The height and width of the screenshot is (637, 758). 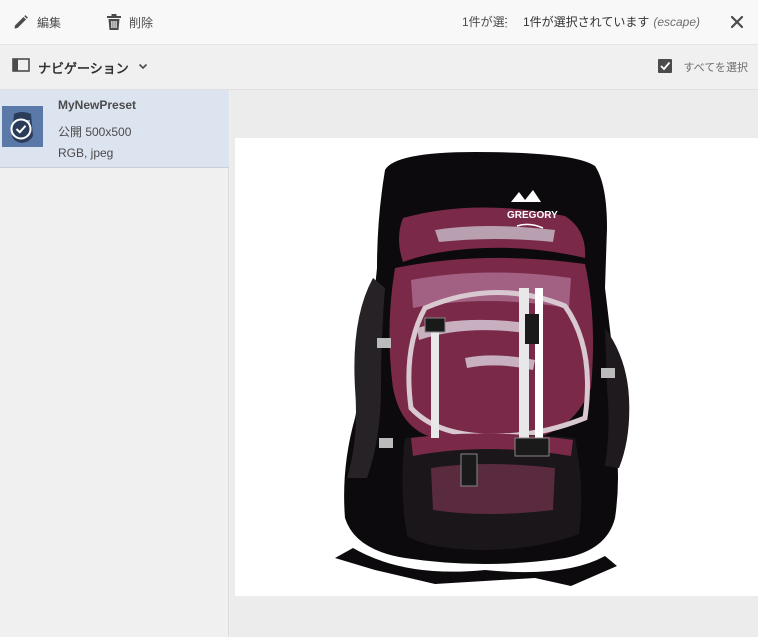 What do you see at coordinates (379, 67) in the screenshot?
I see `navigation-bar: ナビゲーション すべてを選択` at bounding box center [379, 67].